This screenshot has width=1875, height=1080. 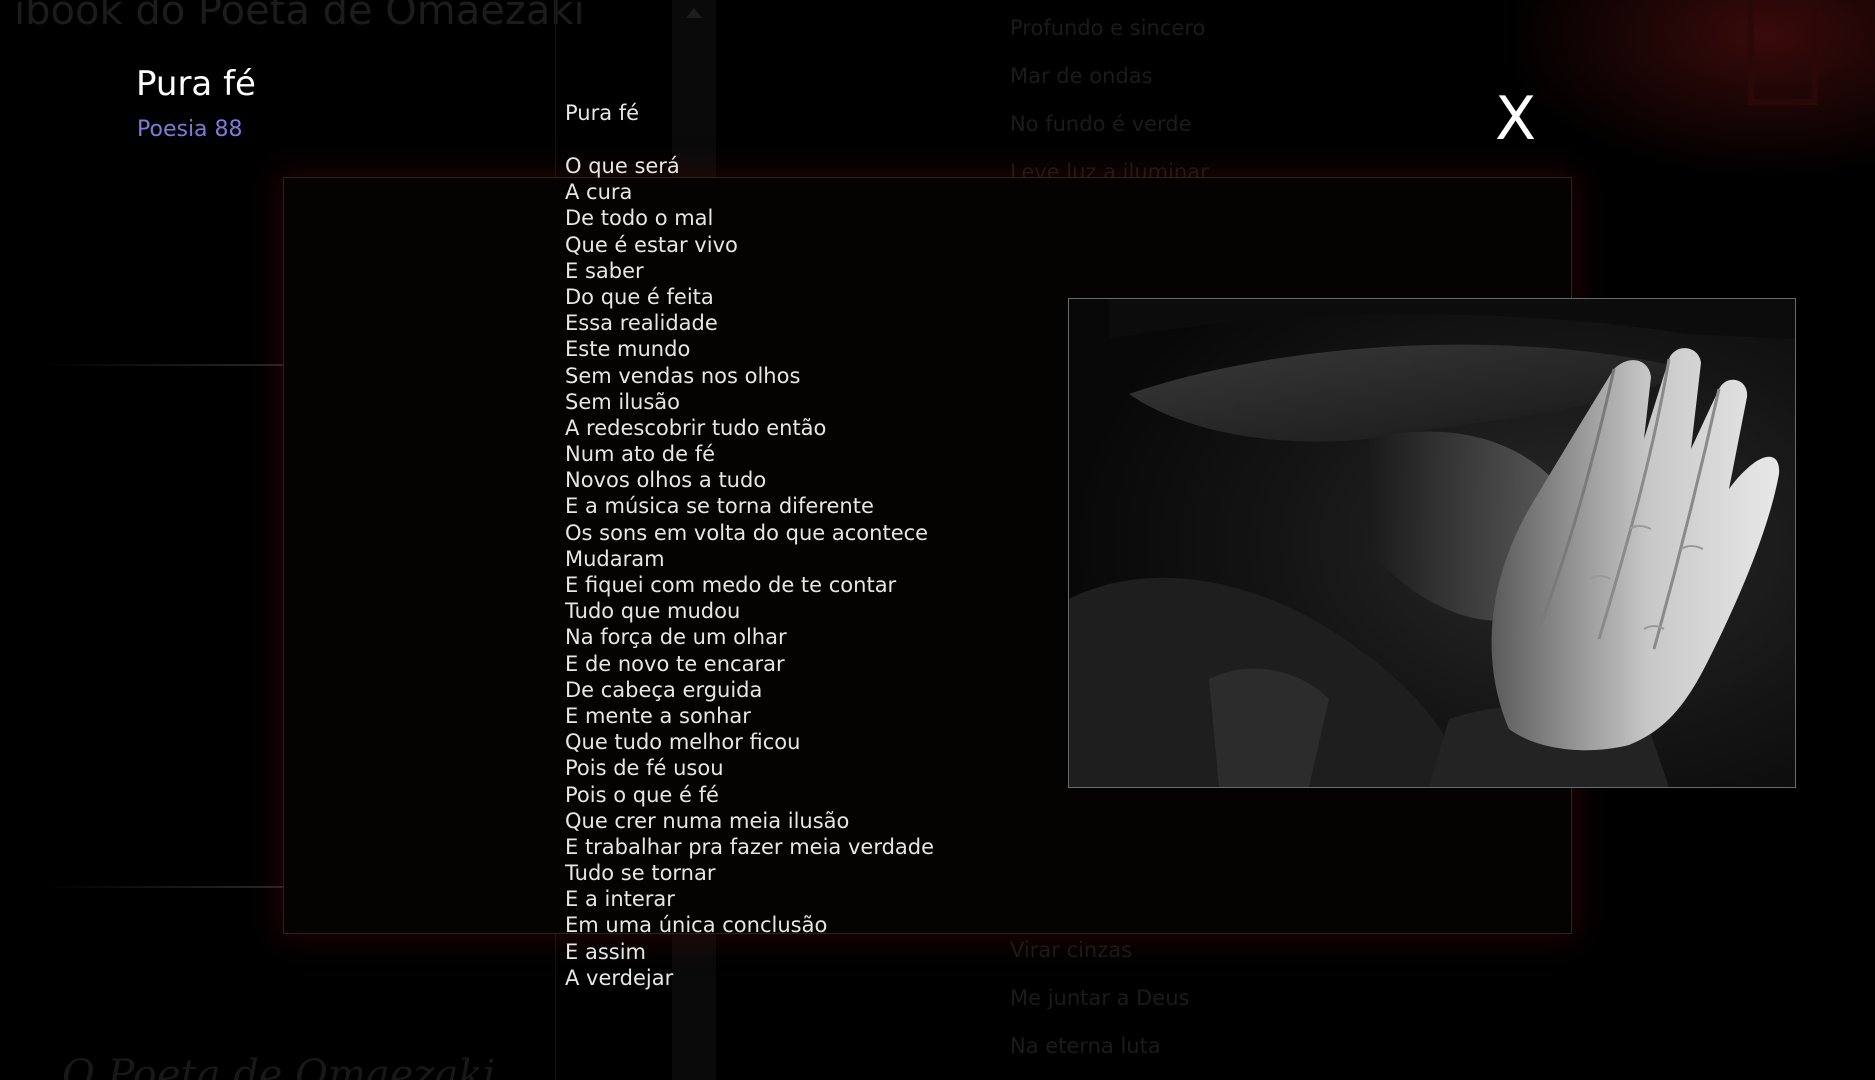 What do you see at coordinates (602, 113) in the screenshot?
I see `poem-heading: Pura fé` at bounding box center [602, 113].